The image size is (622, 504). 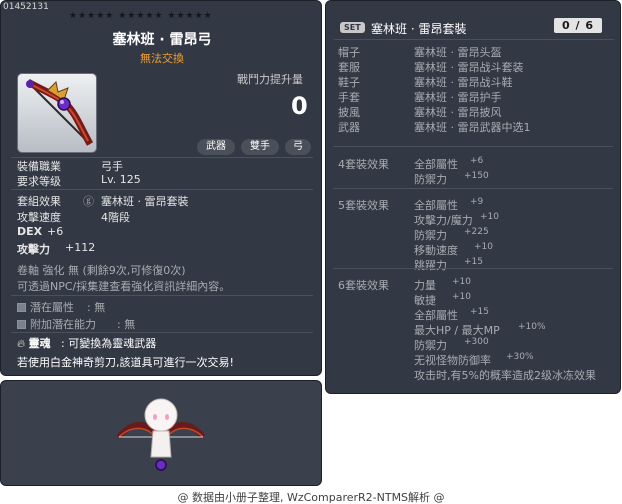 I want to click on dex-label: DEX, so click(x=30, y=231).